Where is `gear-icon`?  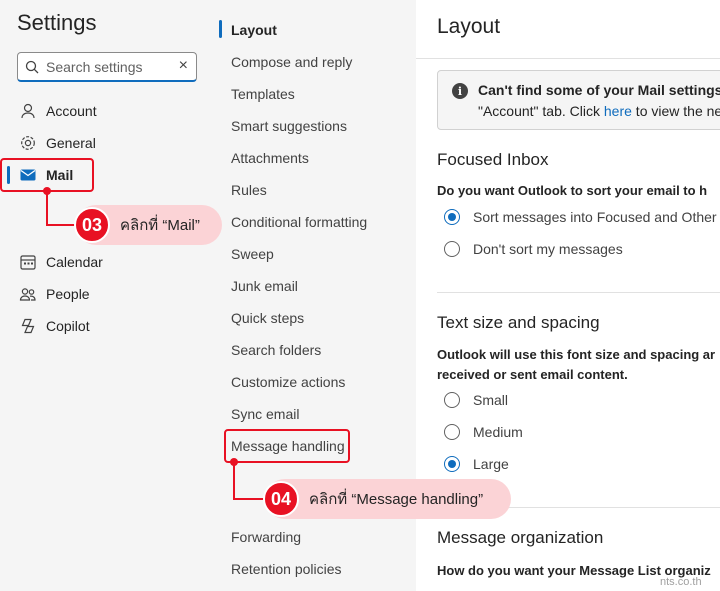
gear-icon is located at coordinates (28, 143).